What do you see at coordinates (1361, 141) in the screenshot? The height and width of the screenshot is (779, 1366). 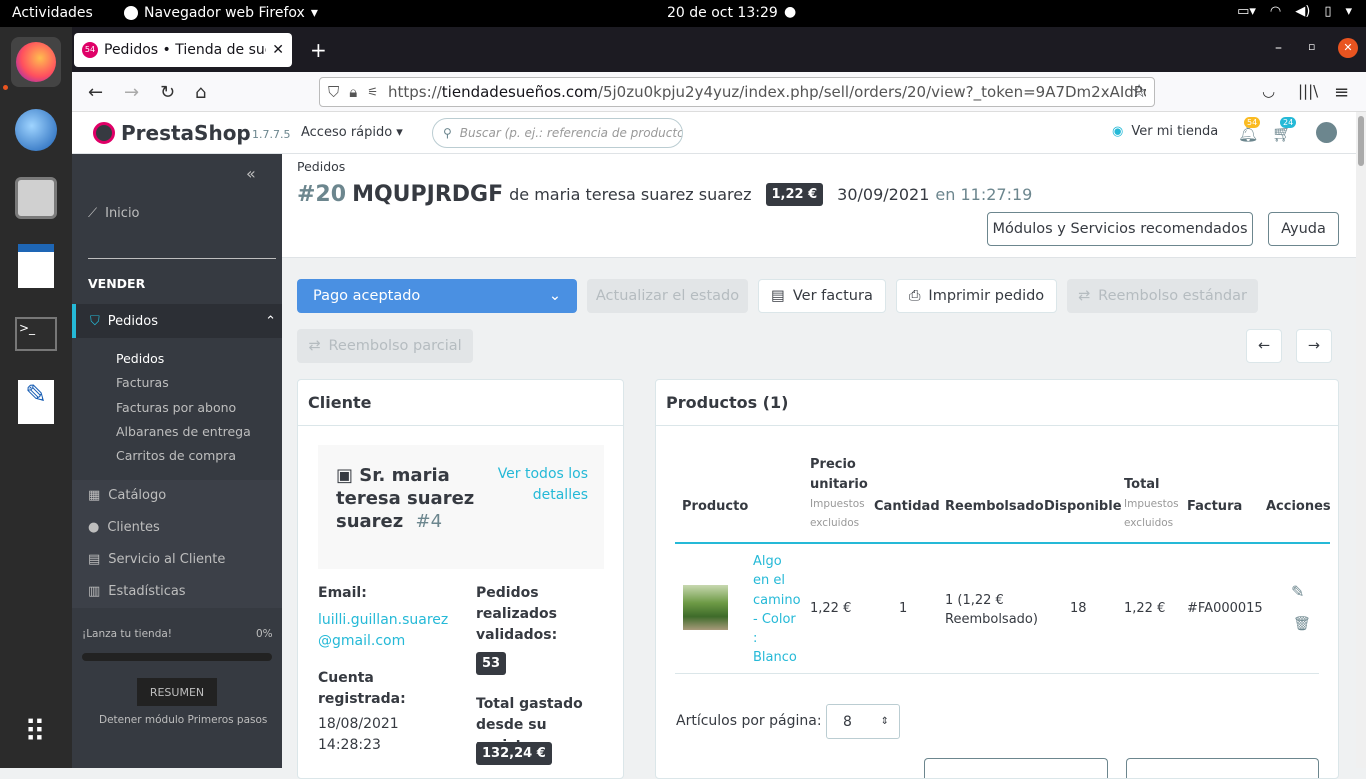 I see `scrollbar-thumb` at bounding box center [1361, 141].